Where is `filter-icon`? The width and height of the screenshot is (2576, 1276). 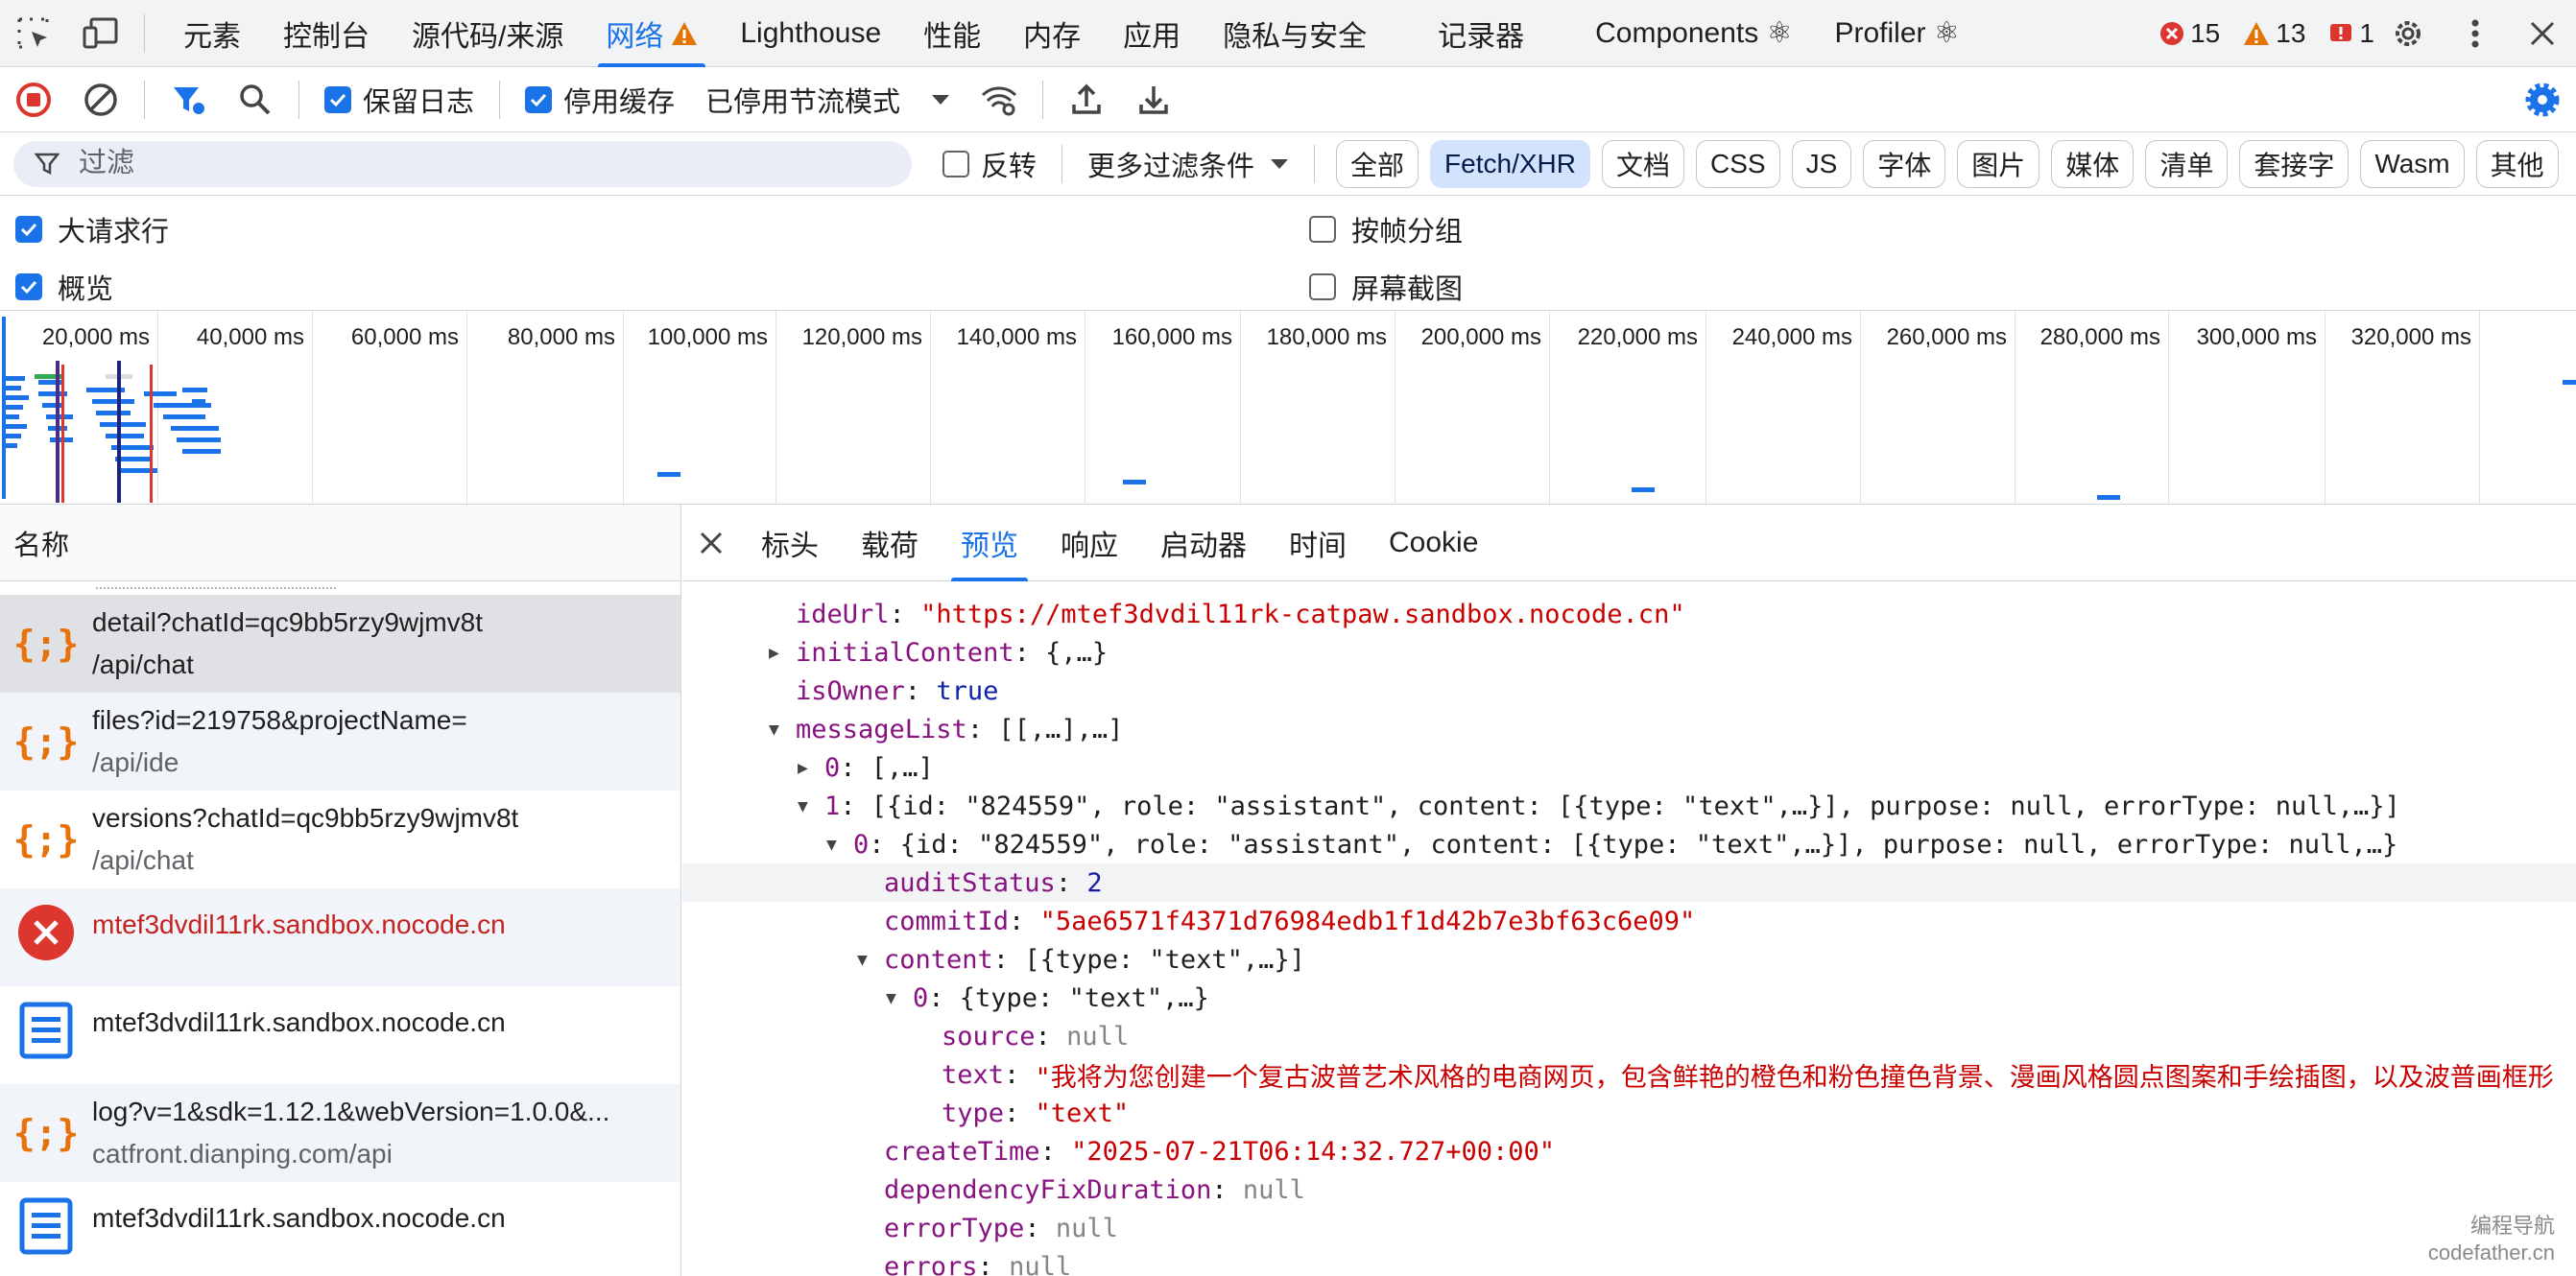
filter-icon is located at coordinates (188, 99).